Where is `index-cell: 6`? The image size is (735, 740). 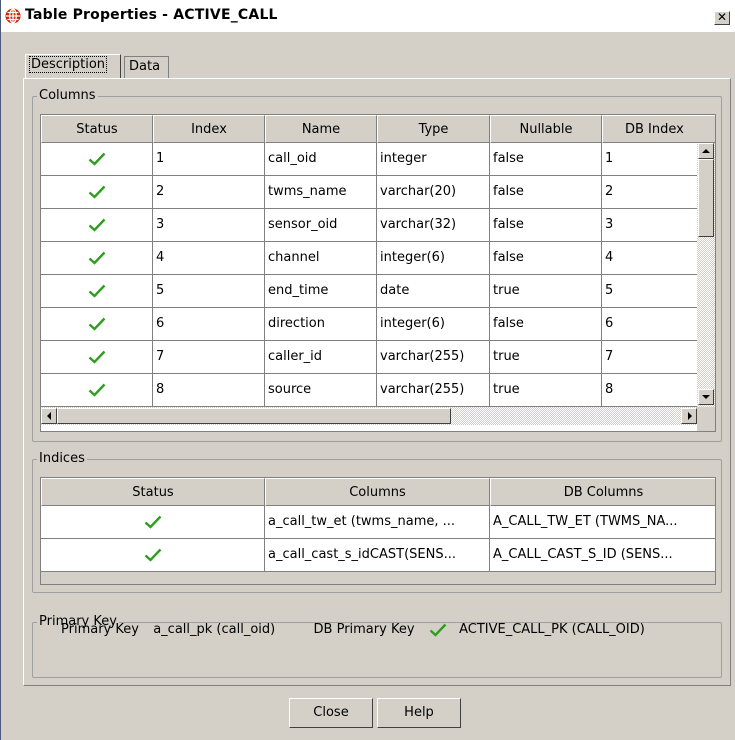 index-cell: 6 is located at coordinates (209, 324).